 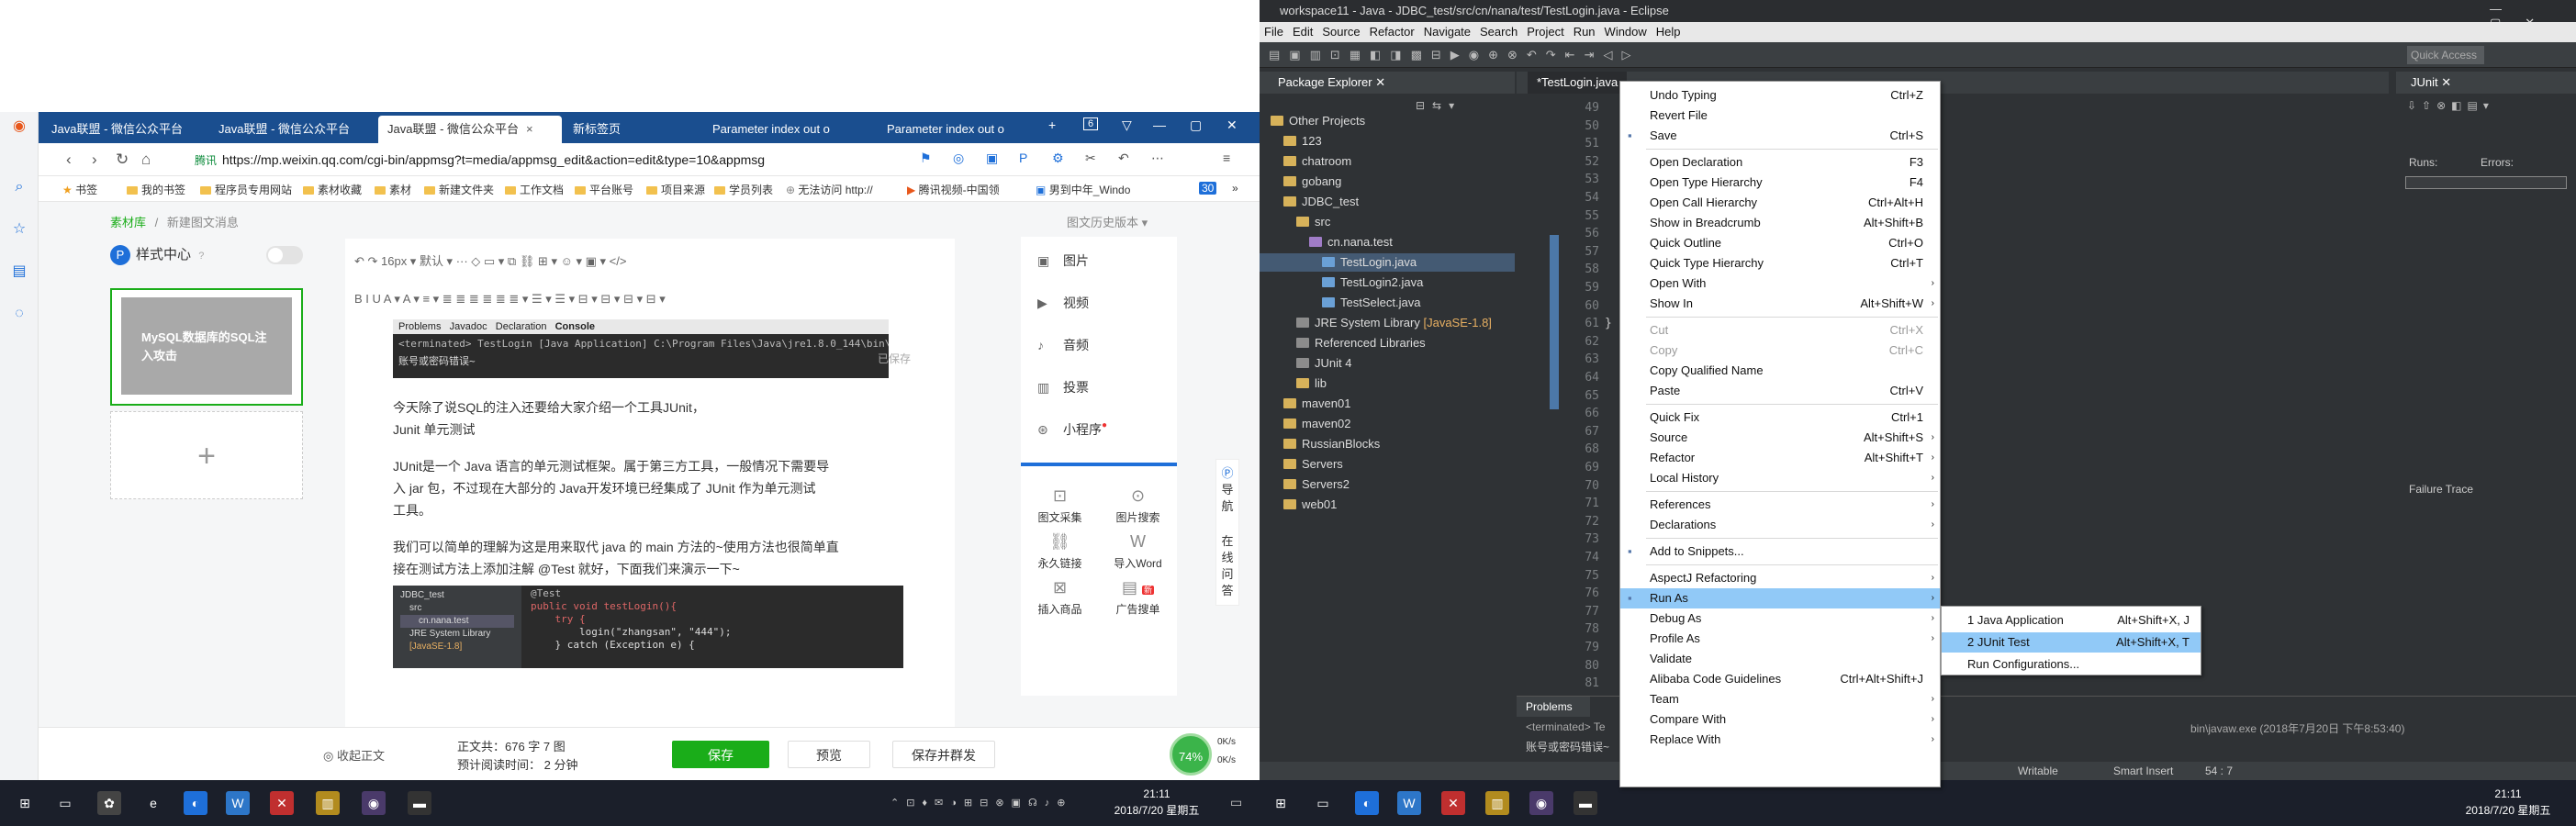 What do you see at coordinates (1312, 121) in the screenshot?
I see `tree-item: Other Projects` at bounding box center [1312, 121].